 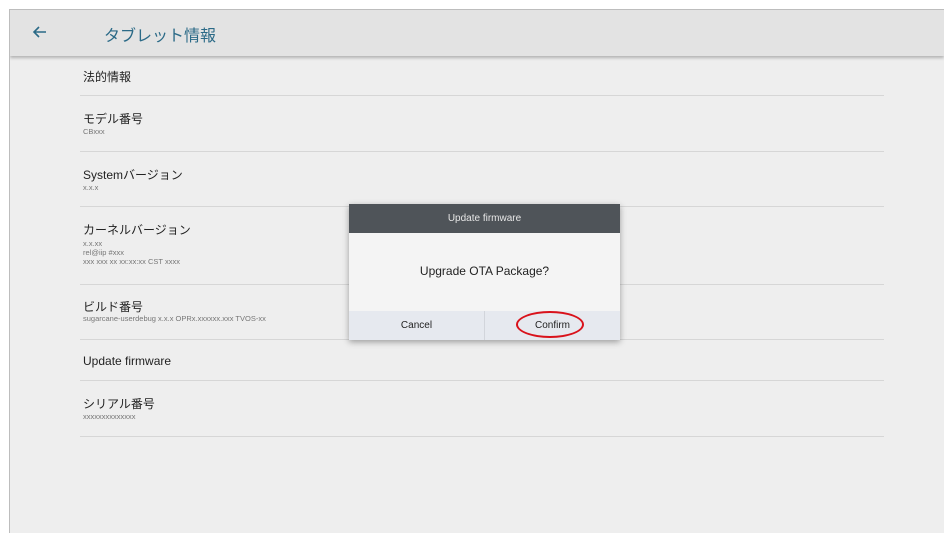 I want to click on list-item-value: xxx xxx xx xx:xx:xx CST xxxx, so click(x=131, y=261).